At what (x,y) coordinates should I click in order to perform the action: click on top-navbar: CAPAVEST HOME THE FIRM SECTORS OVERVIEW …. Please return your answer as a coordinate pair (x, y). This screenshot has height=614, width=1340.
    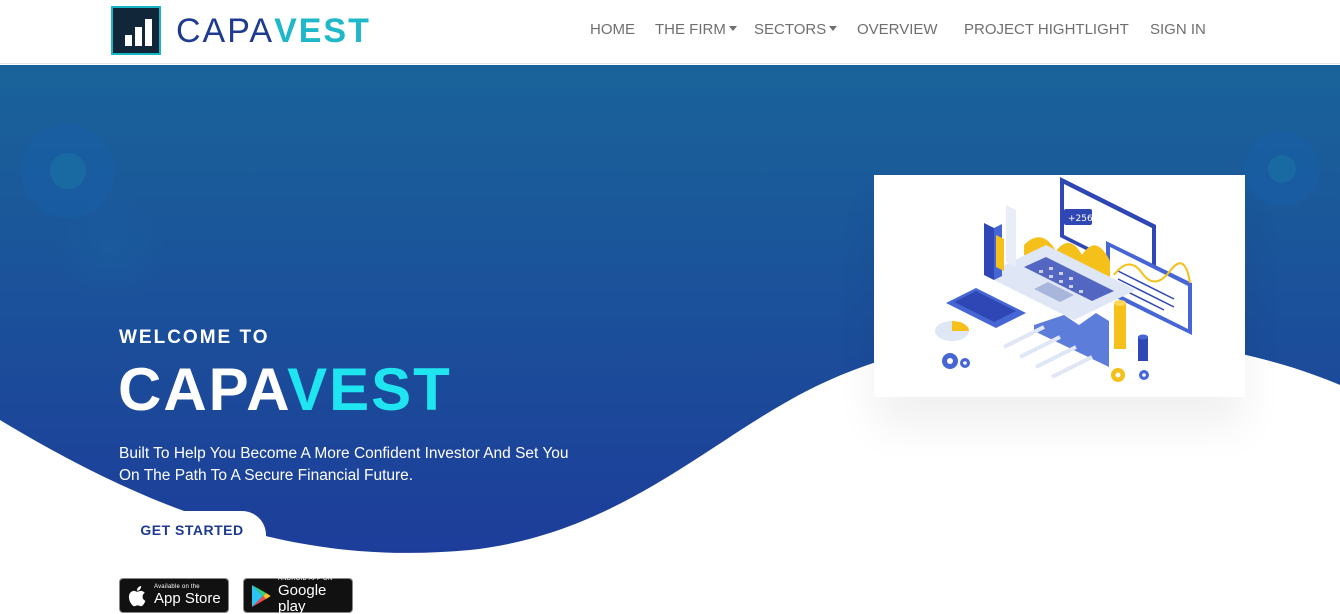
    Looking at the image, I should click on (670, 32).